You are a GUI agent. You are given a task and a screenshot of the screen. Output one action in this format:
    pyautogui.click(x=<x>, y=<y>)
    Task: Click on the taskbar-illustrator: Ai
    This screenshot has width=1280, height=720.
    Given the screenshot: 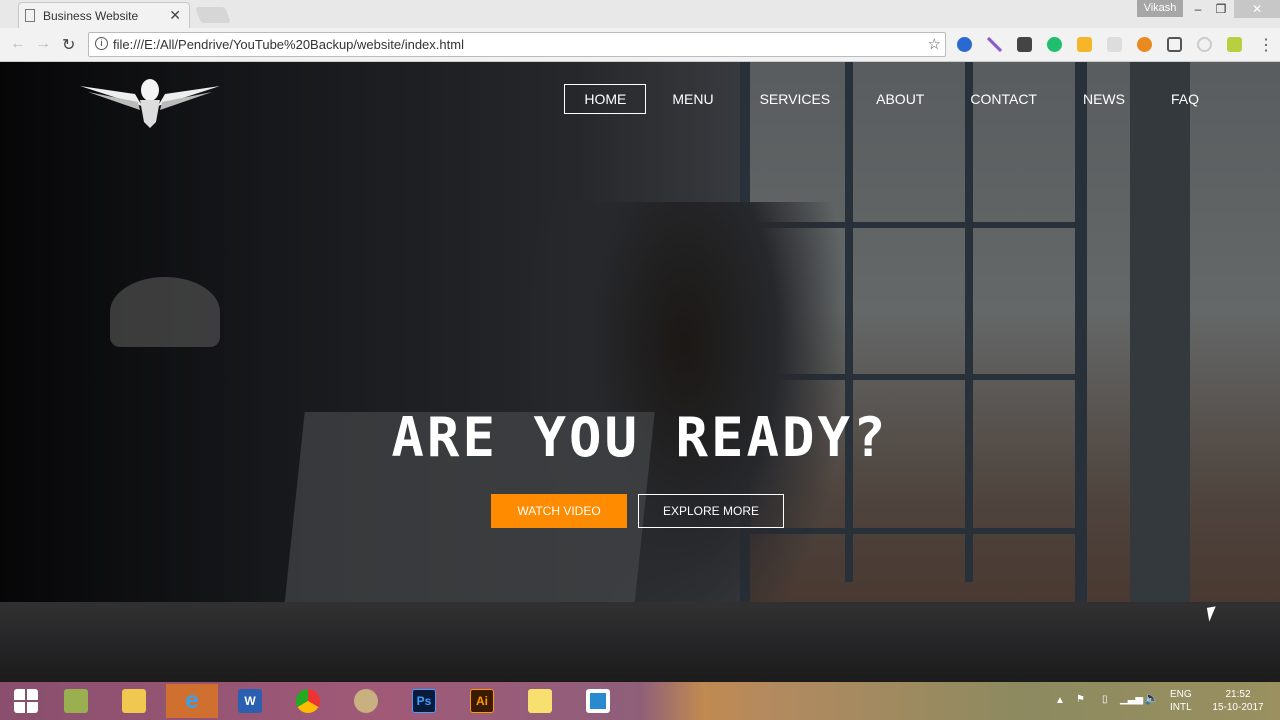 What is the action you would take?
    pyautogui.click(x=482, y=701)
    